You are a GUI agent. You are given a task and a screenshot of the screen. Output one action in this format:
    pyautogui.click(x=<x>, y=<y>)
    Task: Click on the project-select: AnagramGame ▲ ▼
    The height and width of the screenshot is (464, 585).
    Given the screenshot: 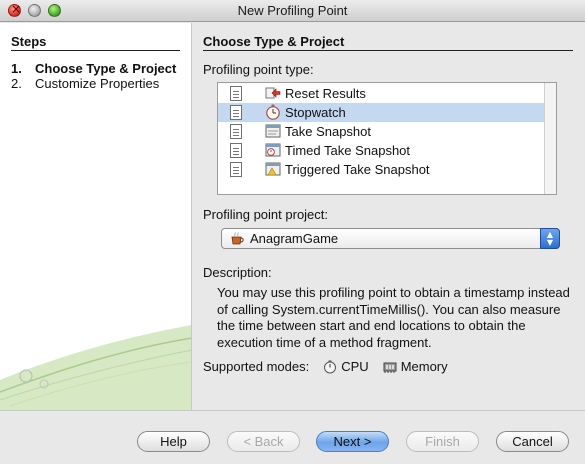 What is the action you would take?
    pyautogui.click(x=390, y=238)
    